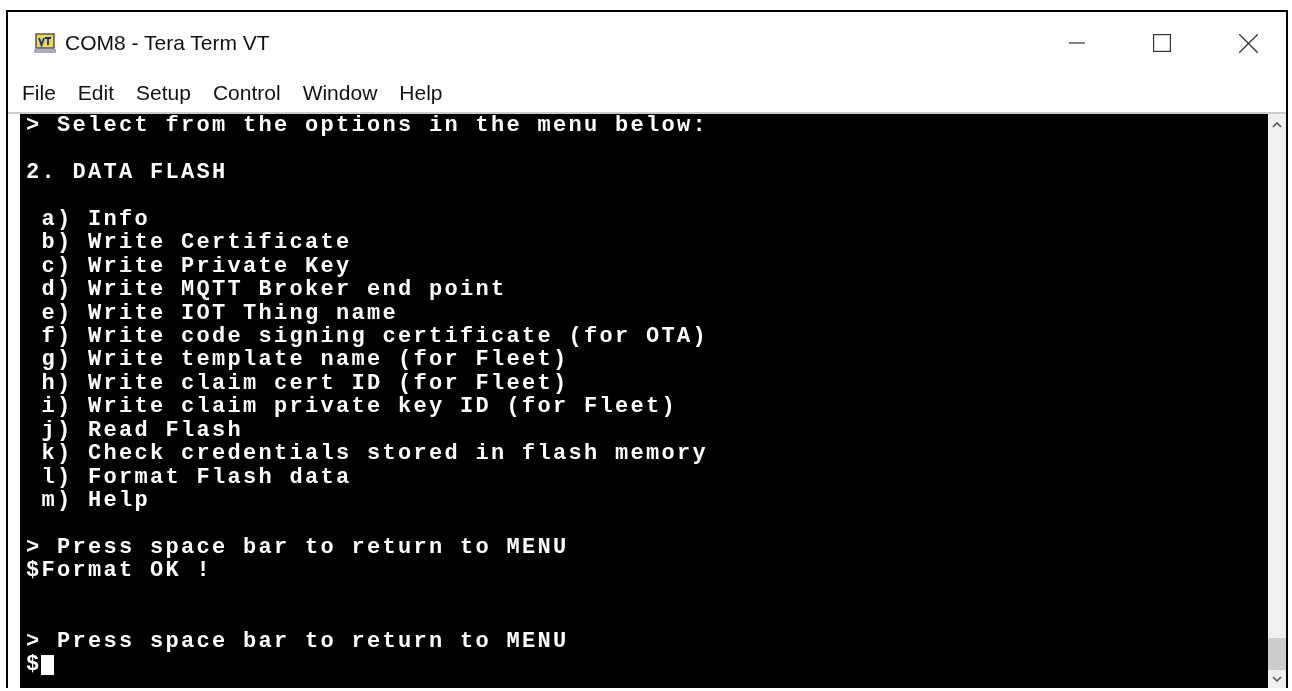  Describe the element at coordinates (45, 43) in the screenshot. I see `app-icon` at that location.